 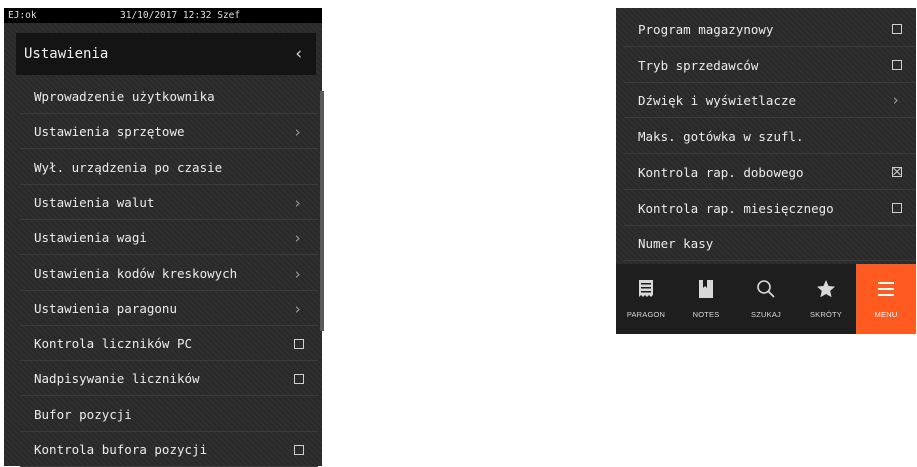 I want to click on status-ej: EJ:ok, so click(x=22, y=15).